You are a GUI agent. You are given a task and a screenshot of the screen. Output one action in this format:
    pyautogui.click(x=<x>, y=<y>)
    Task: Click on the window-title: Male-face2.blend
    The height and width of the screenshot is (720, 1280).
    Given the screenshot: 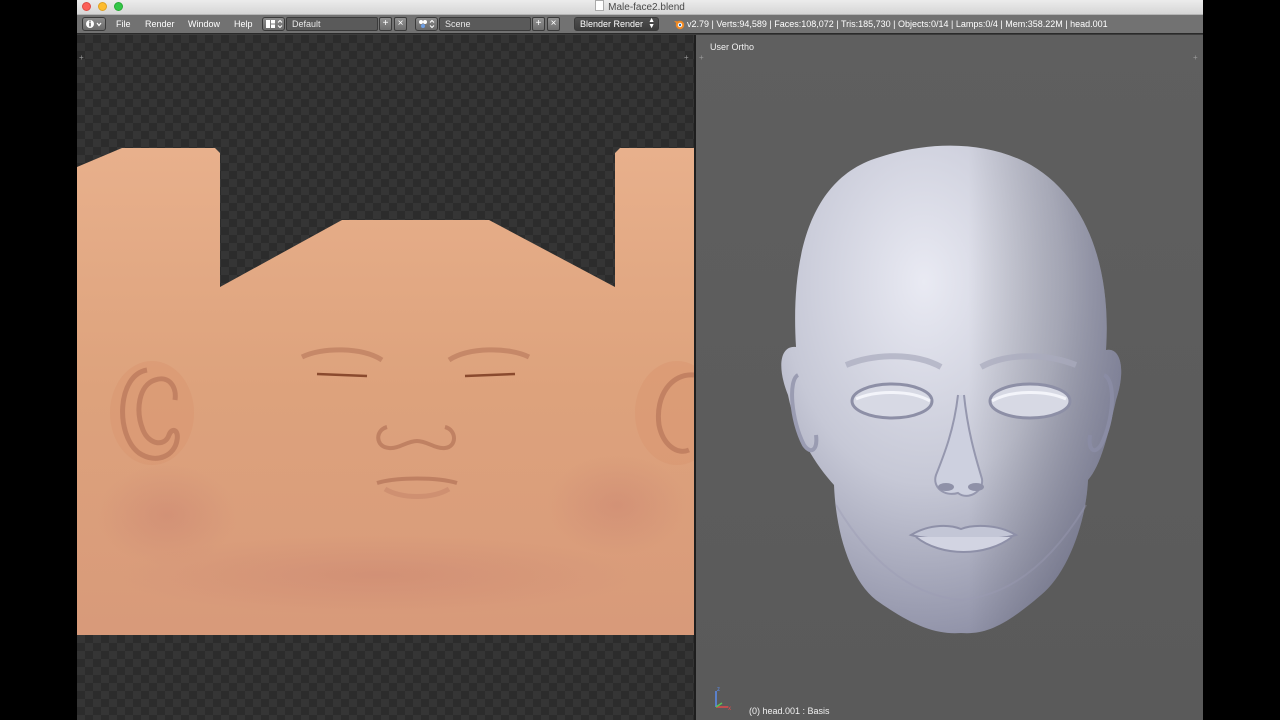 What is the action you would take?
    pyautogui.click(x=646, y=7)
    